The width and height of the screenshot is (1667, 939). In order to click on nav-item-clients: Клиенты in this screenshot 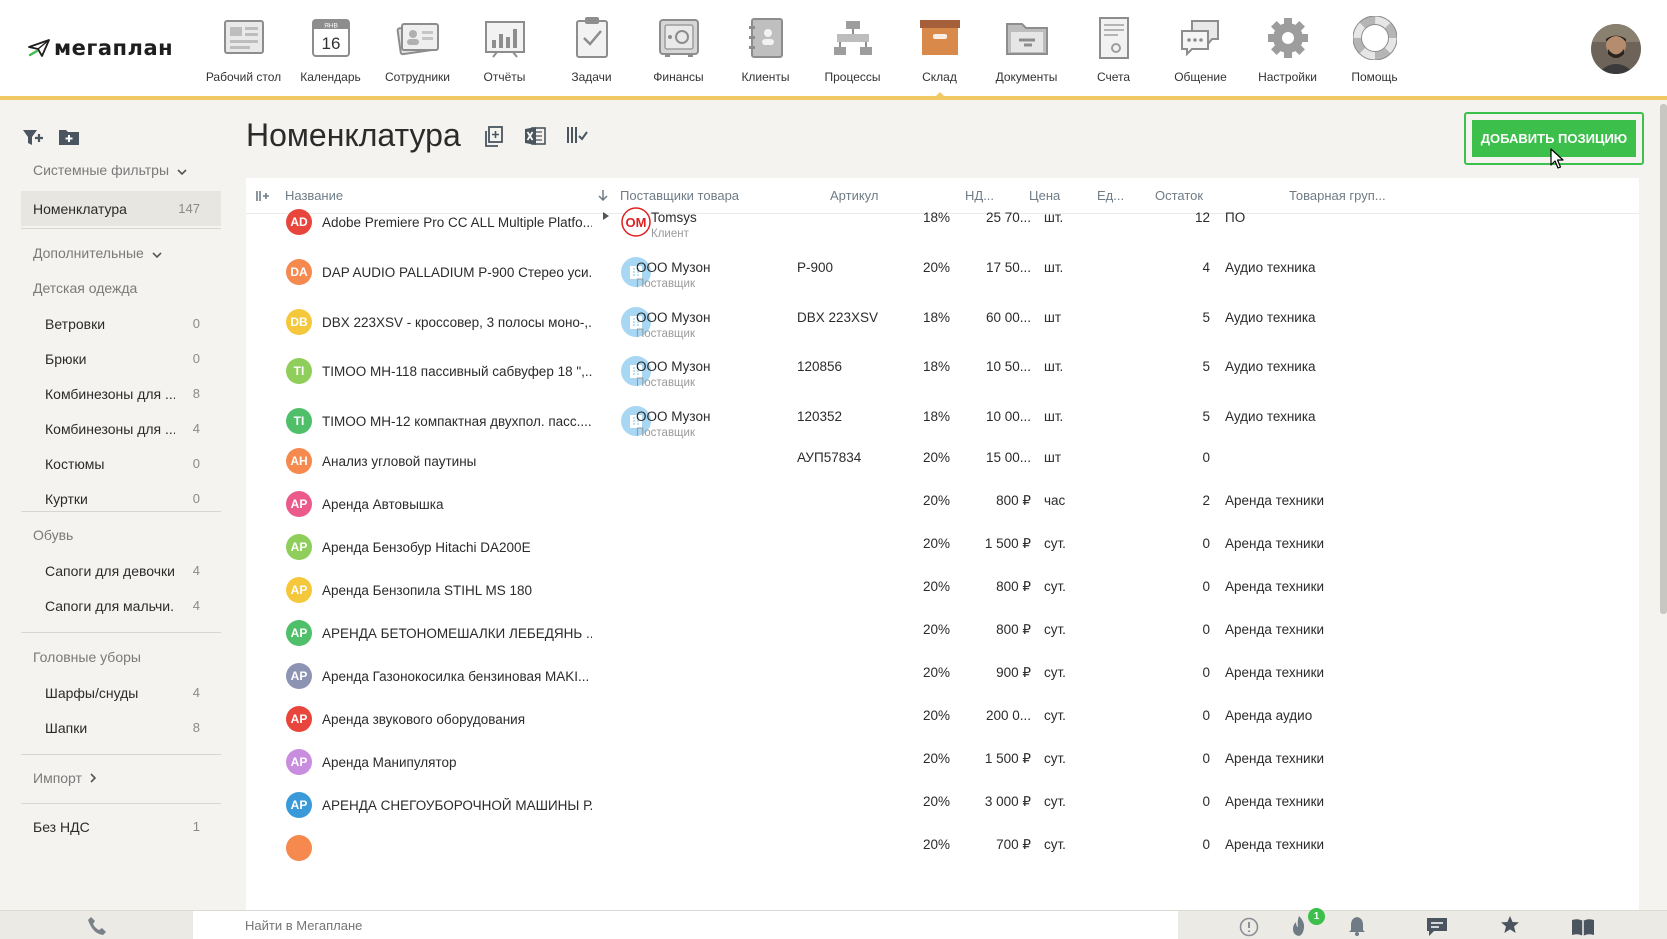, I will do `click(765, 54)`.